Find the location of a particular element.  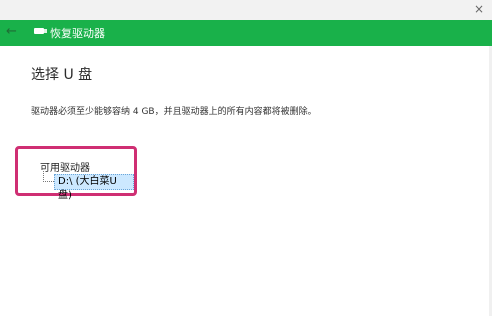

page-title: 选择 U 盘 is located at coordinates (62, 75).